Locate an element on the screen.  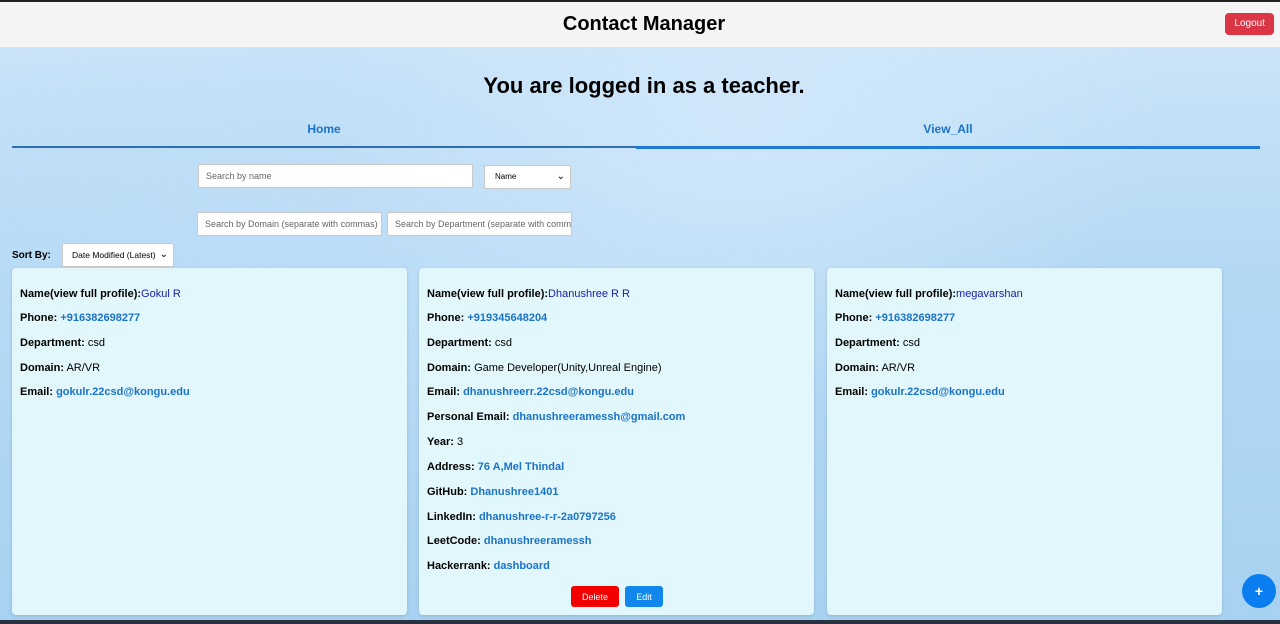
domain-value: Game Developer(Unity,Unreal Engine) is located at coordinates (568, 368).